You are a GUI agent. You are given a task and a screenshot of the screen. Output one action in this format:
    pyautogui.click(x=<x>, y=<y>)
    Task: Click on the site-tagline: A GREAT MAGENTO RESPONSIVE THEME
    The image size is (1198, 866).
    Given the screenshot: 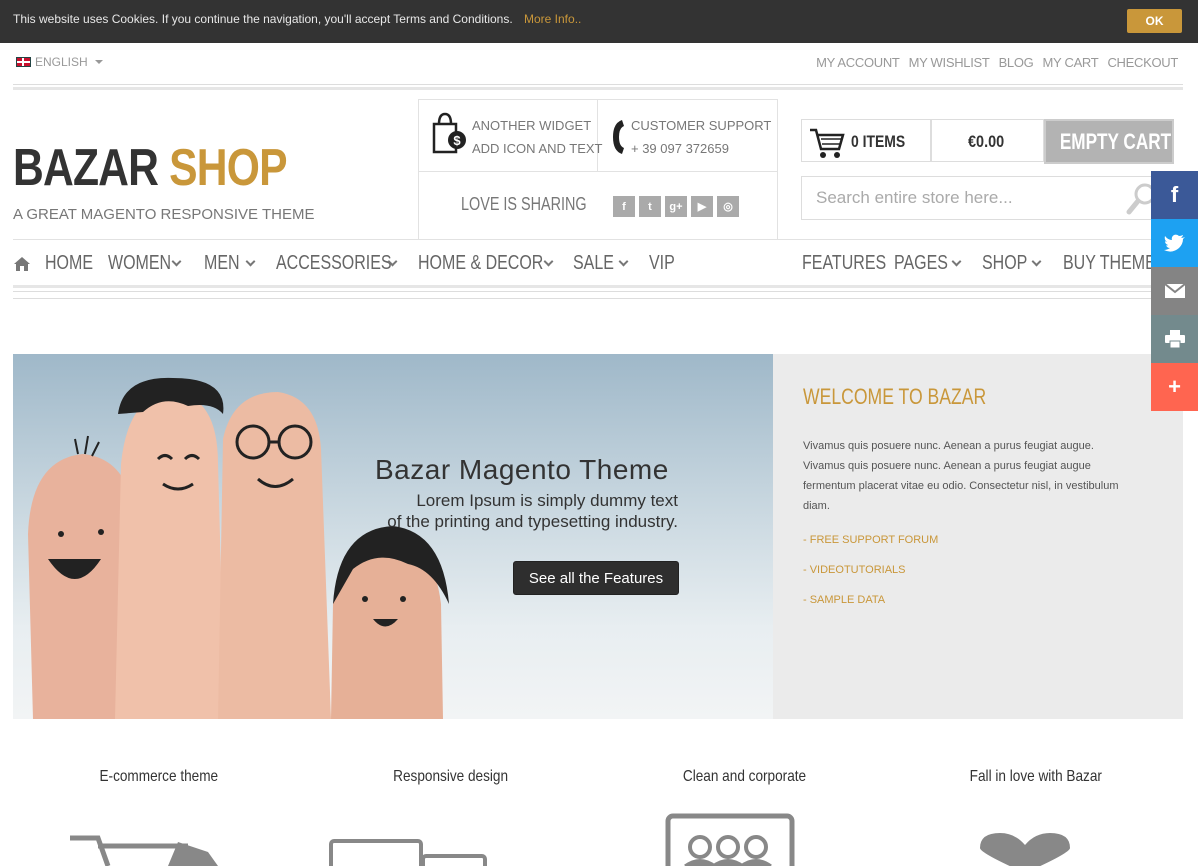 What is the action you would take?
    pyautogui.click(x=164, y=214)
    